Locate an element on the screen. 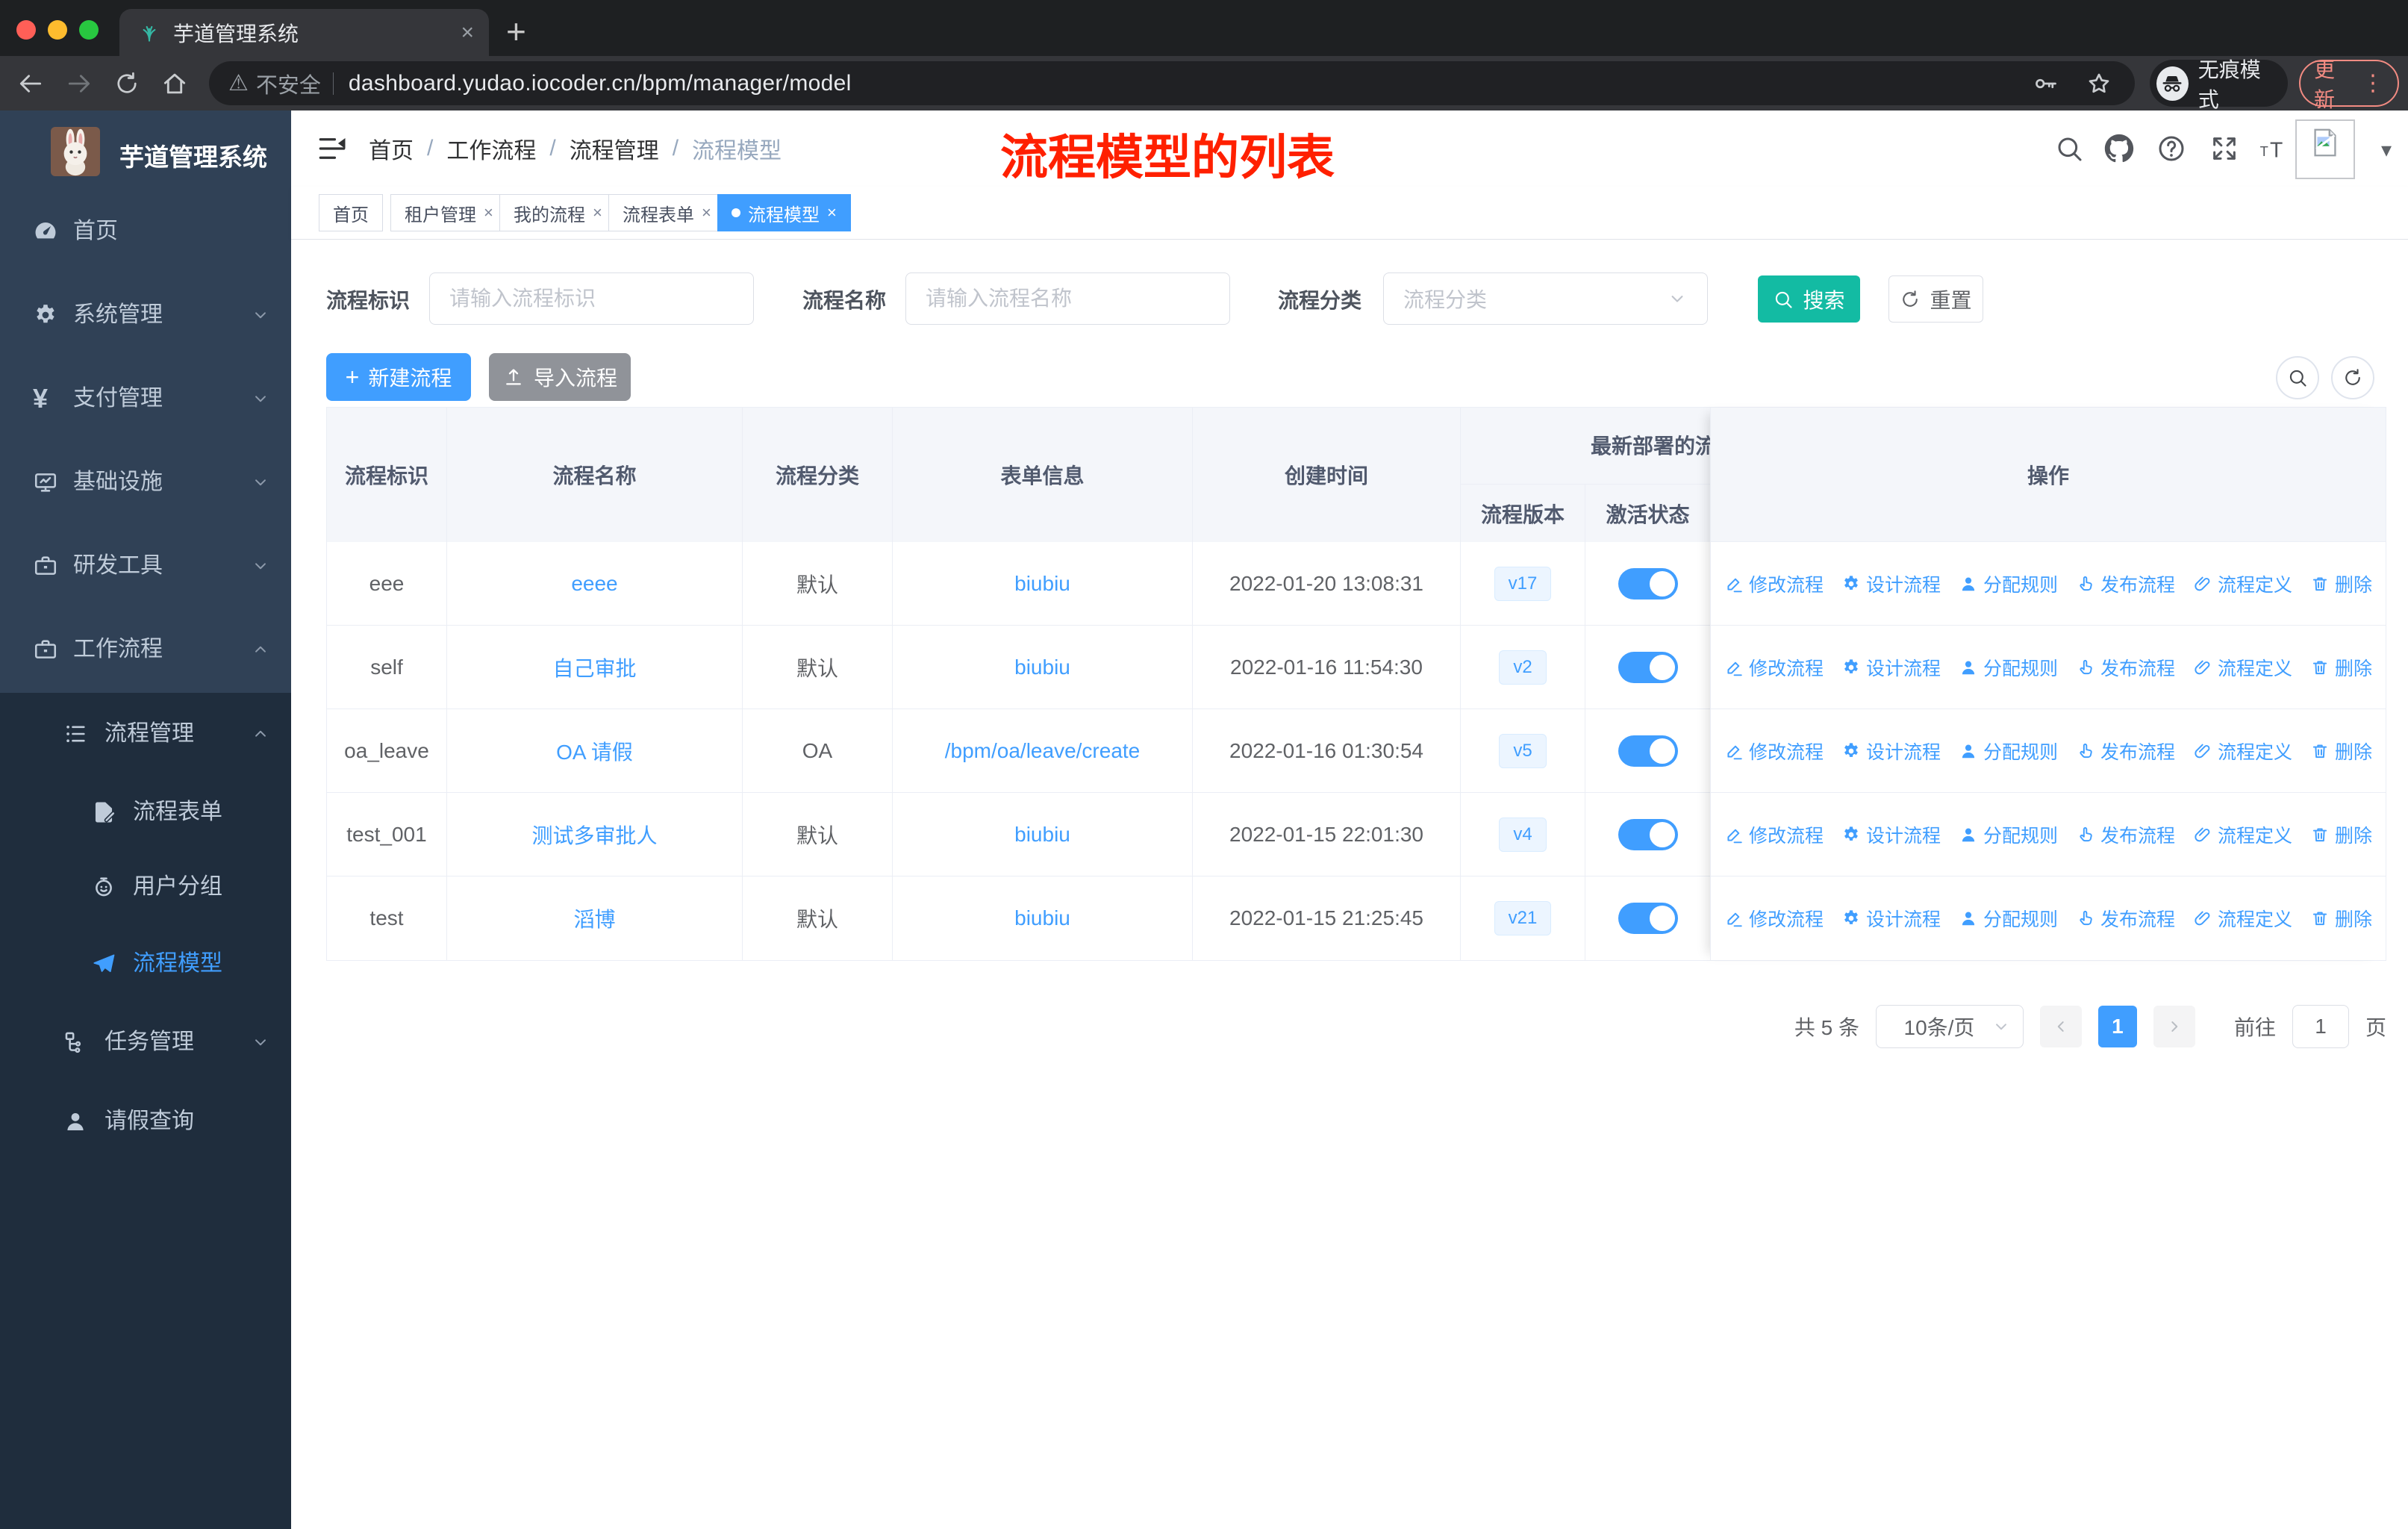 Image resolution: width=2408 pixels, height=1529 pixels. sidebar-item-system: 系统管理 is located at coordinates (145, 315).